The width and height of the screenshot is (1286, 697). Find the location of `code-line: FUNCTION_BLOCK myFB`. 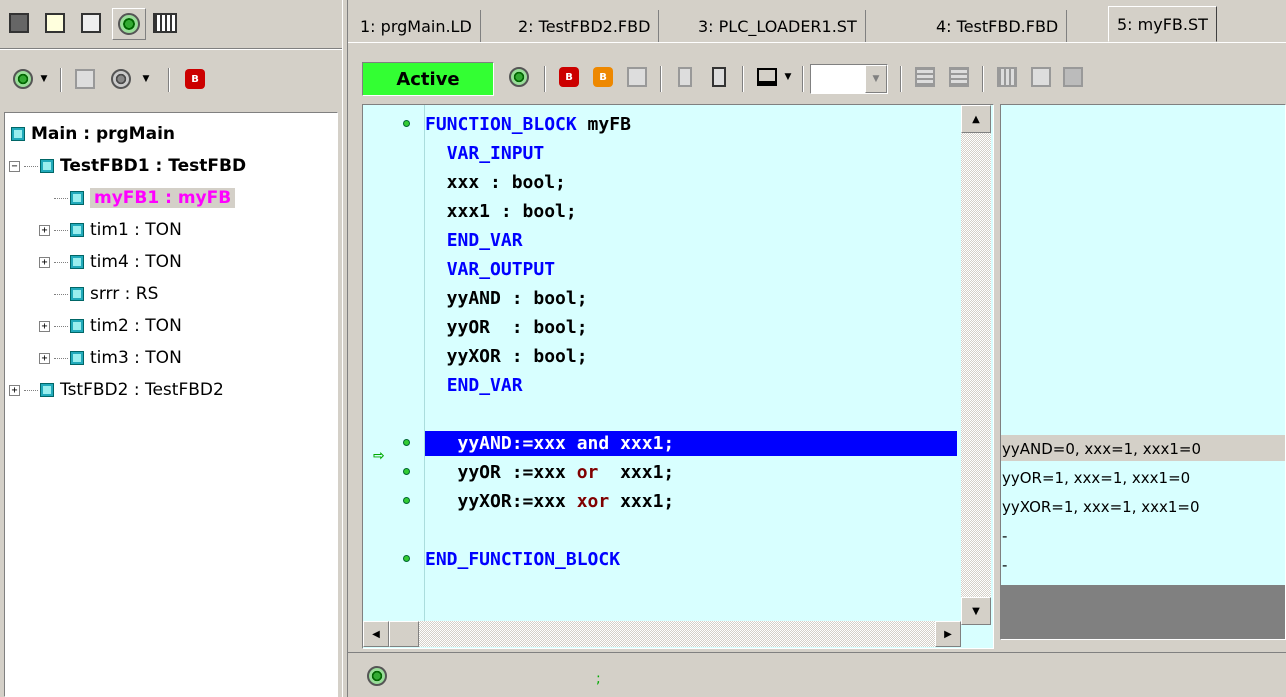

code-line: FUNCTION_BLOCK myFB is located at coordinates (528, 124).